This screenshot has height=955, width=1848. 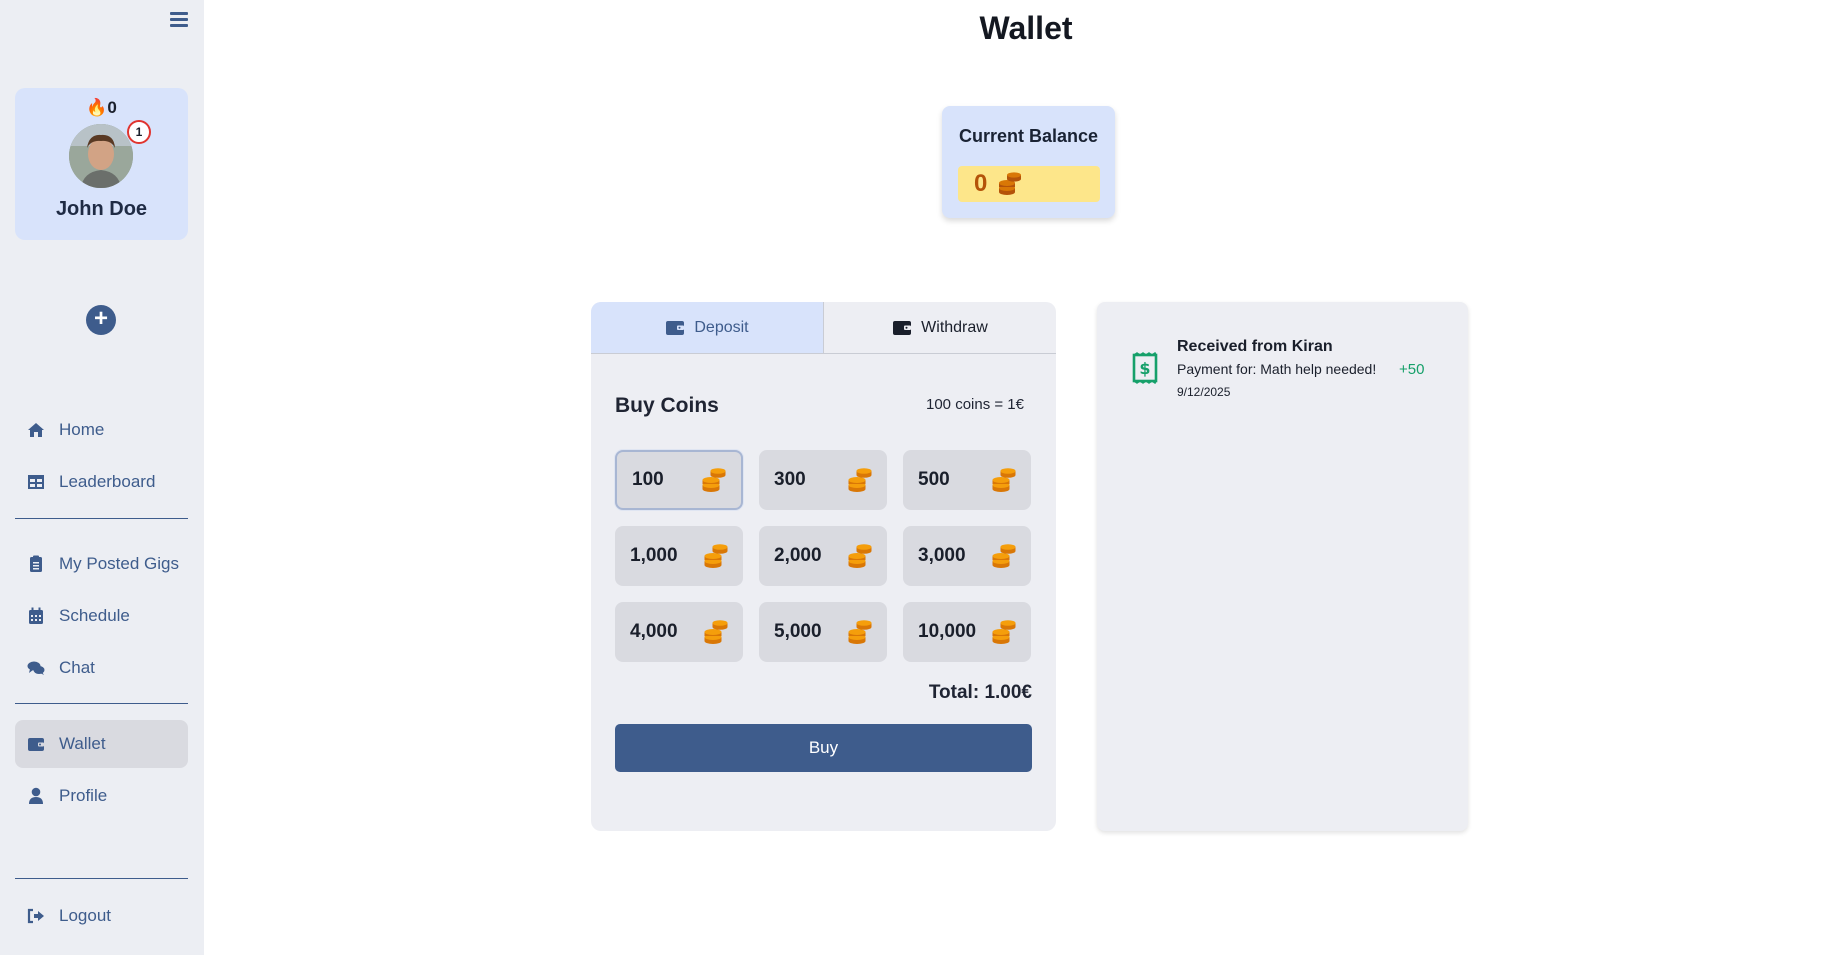 I want to click on receipt-icon: $, so click(x=1145, y=368).